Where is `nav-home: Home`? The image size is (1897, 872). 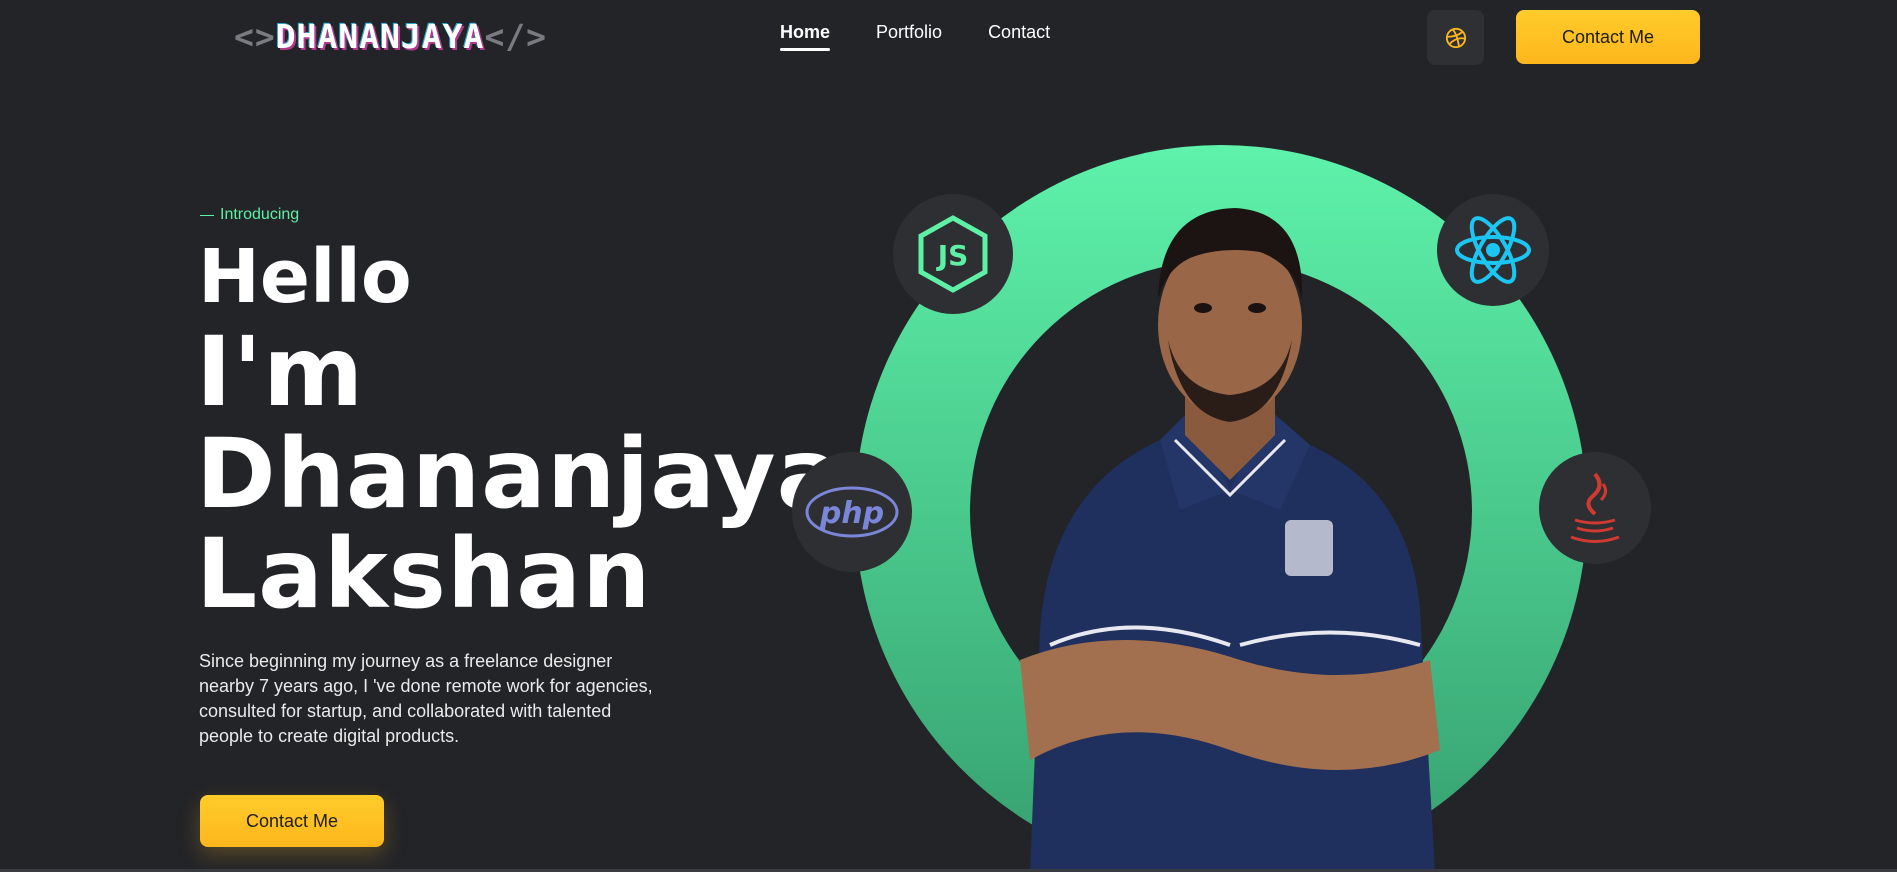 nav-home: Home is located at coordinates (805, 36).